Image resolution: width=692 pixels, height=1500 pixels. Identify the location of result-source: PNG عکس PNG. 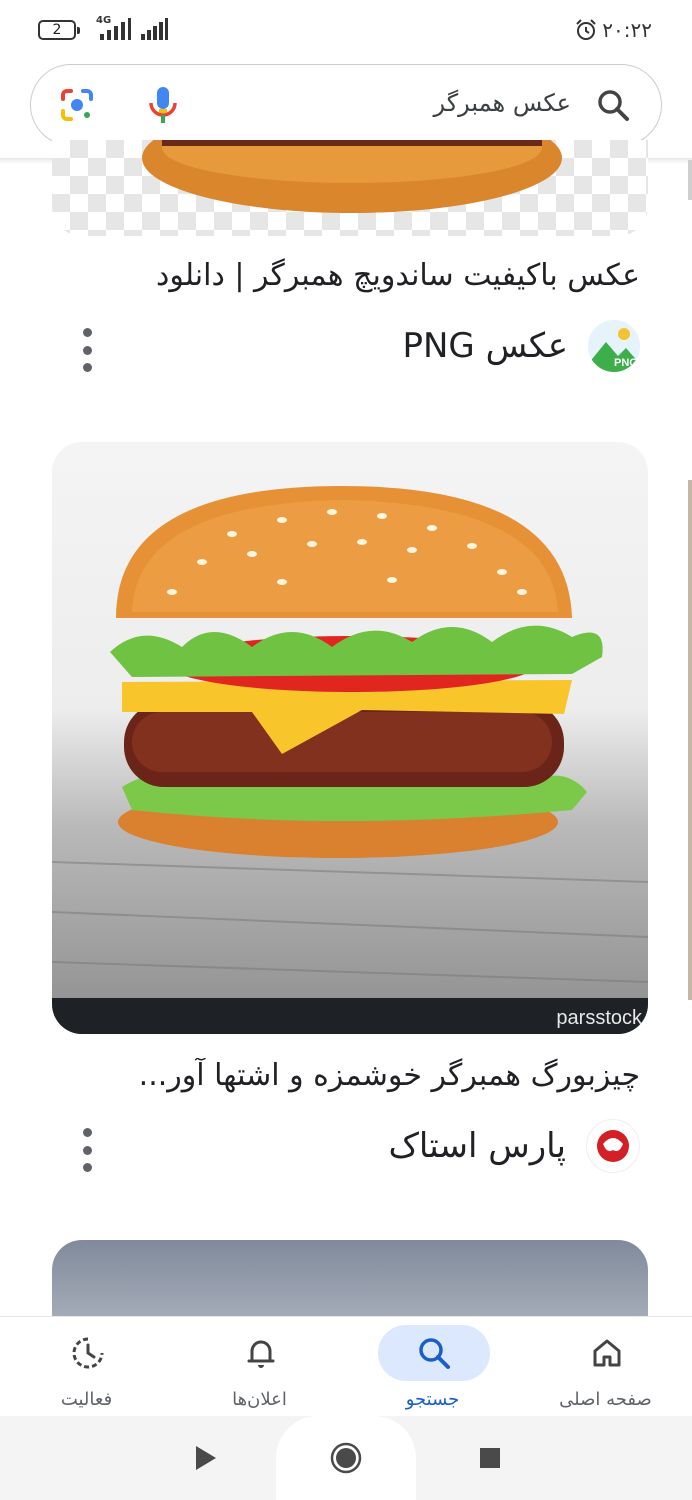
(521, 346).